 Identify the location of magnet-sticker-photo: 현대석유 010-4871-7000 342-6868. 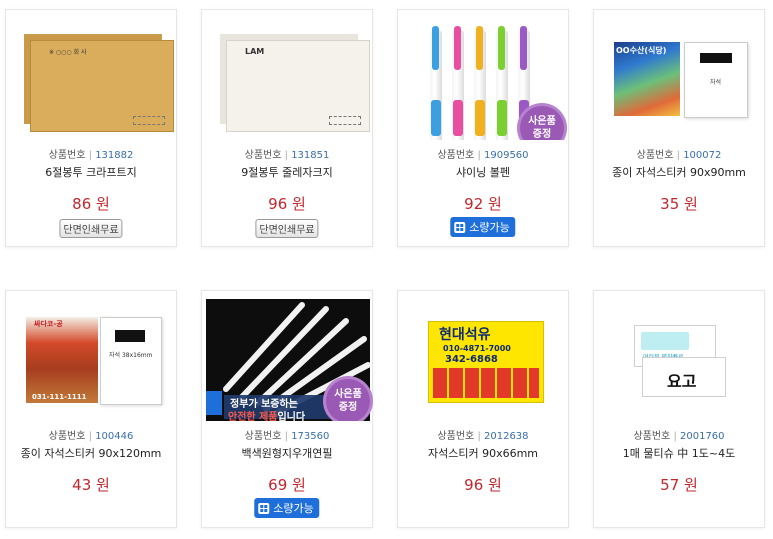
(486, 362).